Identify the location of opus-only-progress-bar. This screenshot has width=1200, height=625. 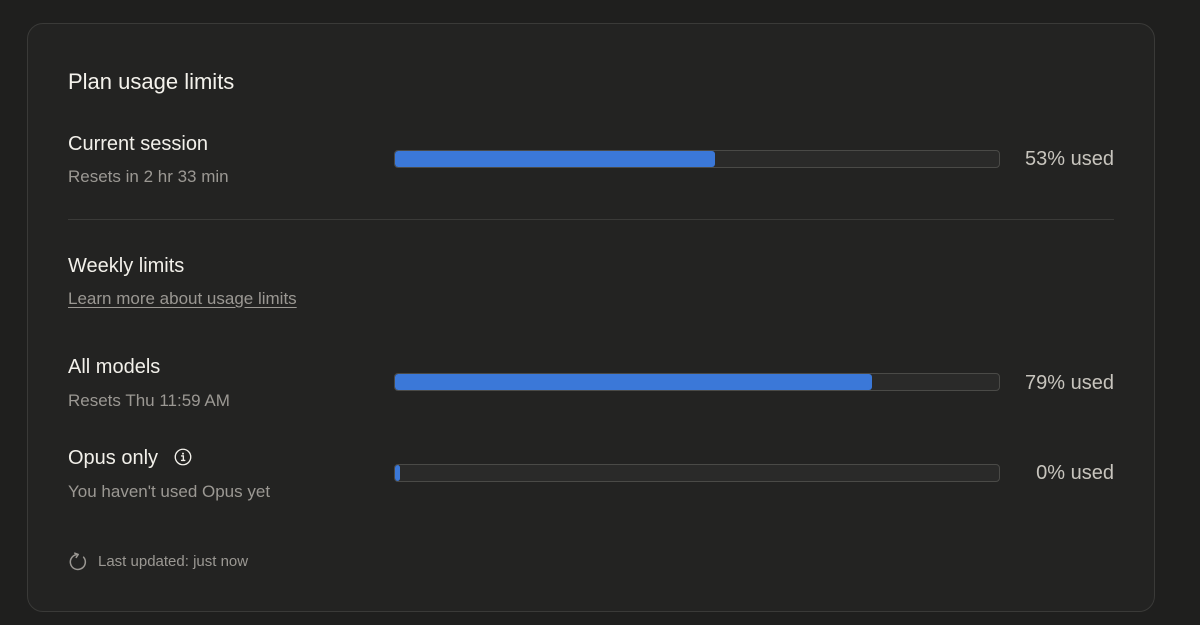
(697, 473).